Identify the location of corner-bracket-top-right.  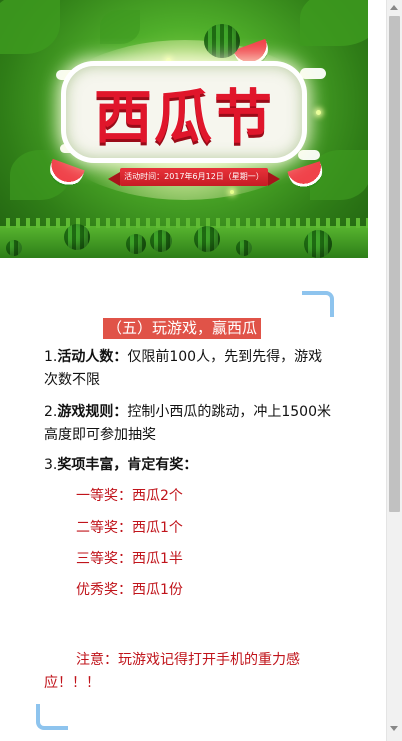
(318, 304).